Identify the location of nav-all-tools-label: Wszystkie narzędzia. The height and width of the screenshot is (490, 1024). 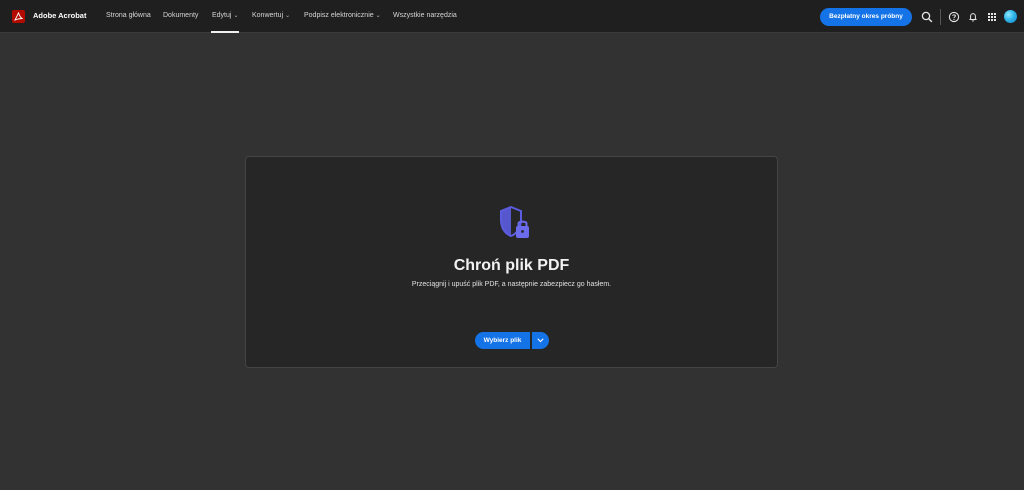
(425, 15).